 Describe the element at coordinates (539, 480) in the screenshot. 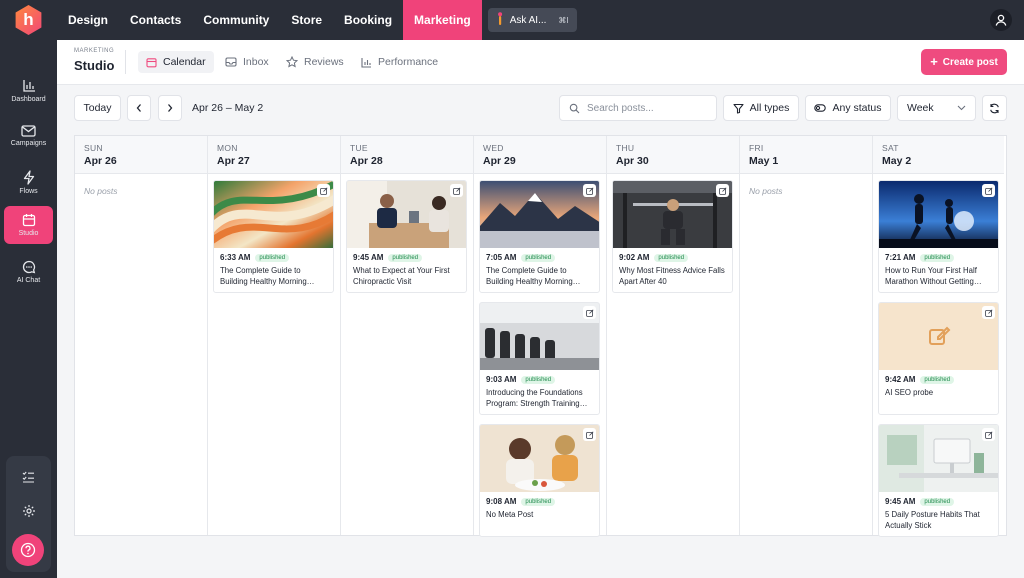

I see `post-card: 9:08 AM published No Meta Post` at that location.